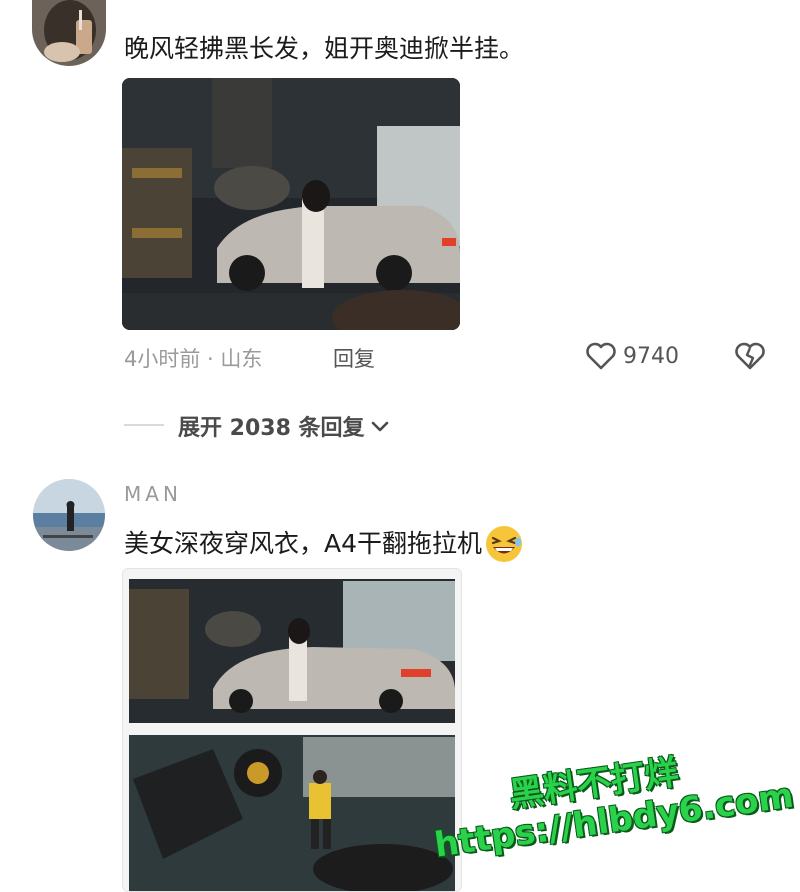  I want to click on expand-divider, so click(144, 425).